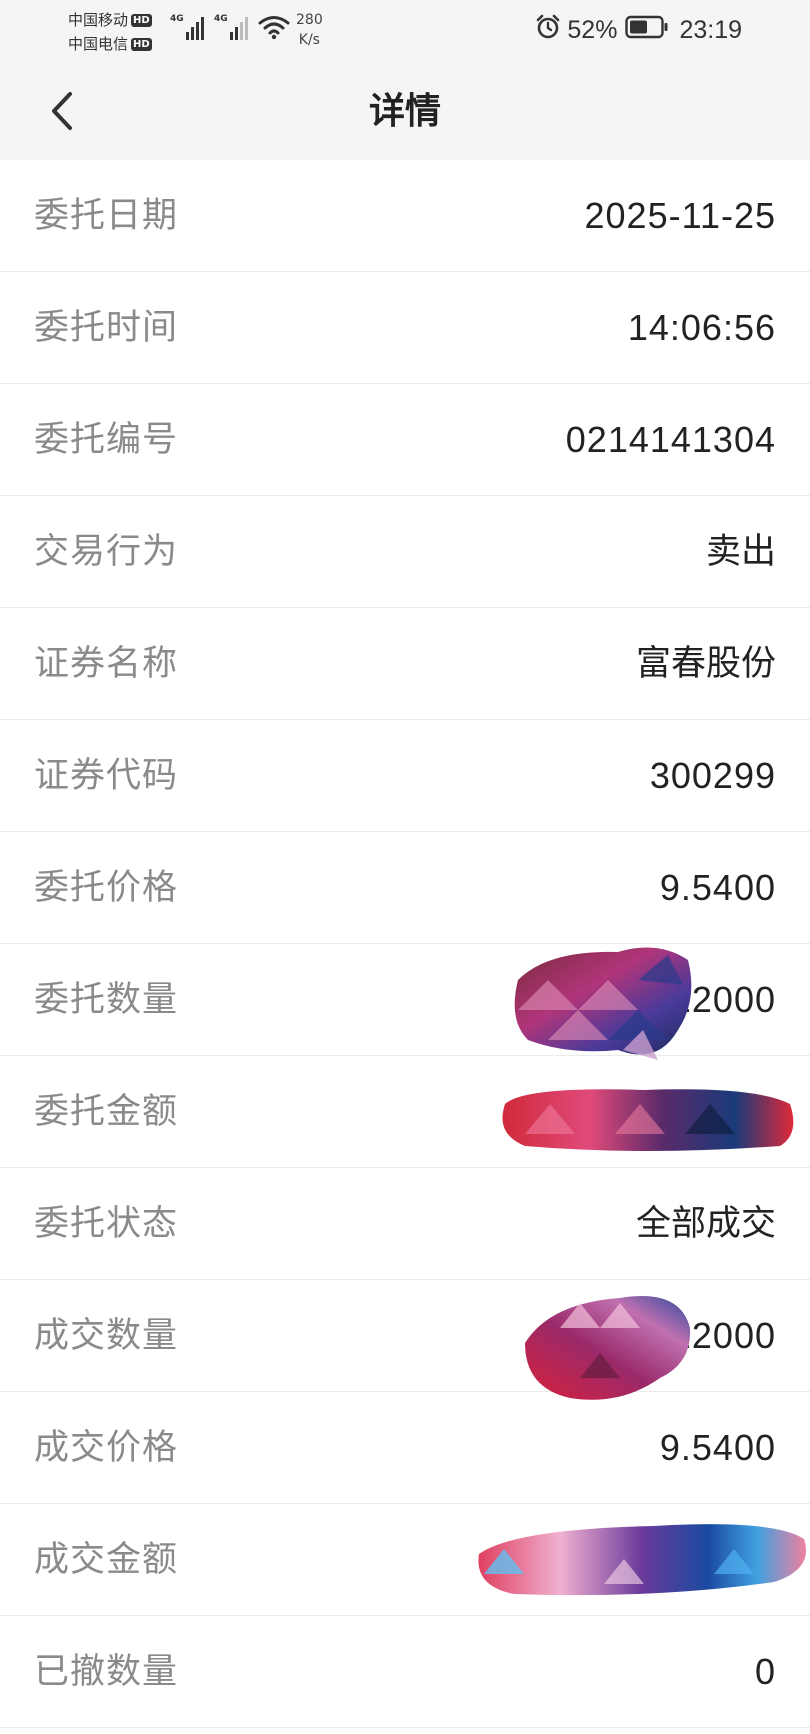  I want to click on detail-row-filled-amount: 成交金额, so click(405, 1560).